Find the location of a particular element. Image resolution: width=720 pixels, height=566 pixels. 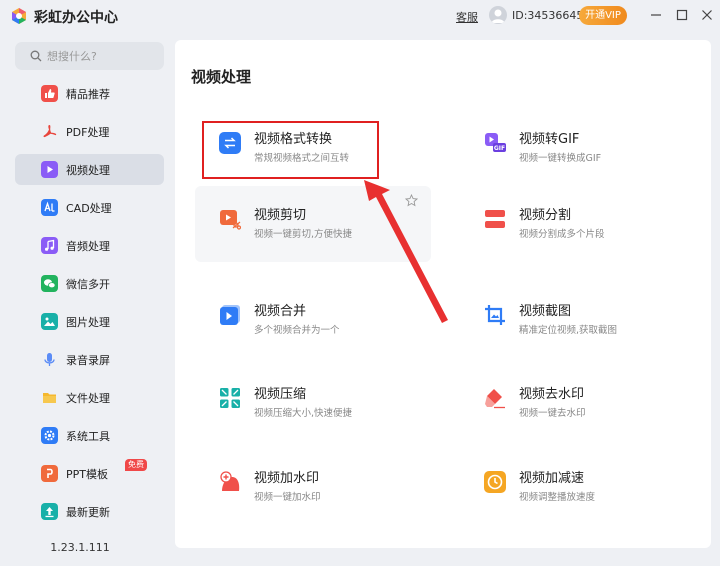

sidebar-item-cad: CAD处理 is located at coordinates (89, 207).